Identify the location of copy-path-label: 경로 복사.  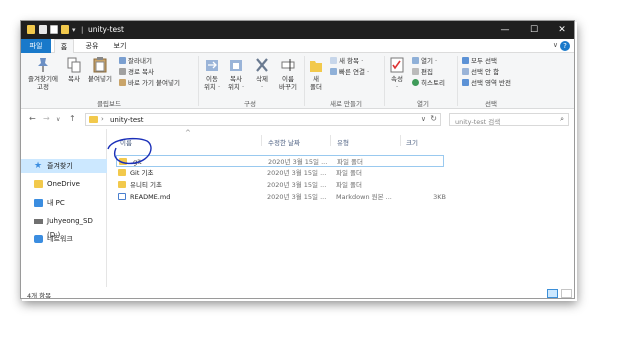
(141, 72).